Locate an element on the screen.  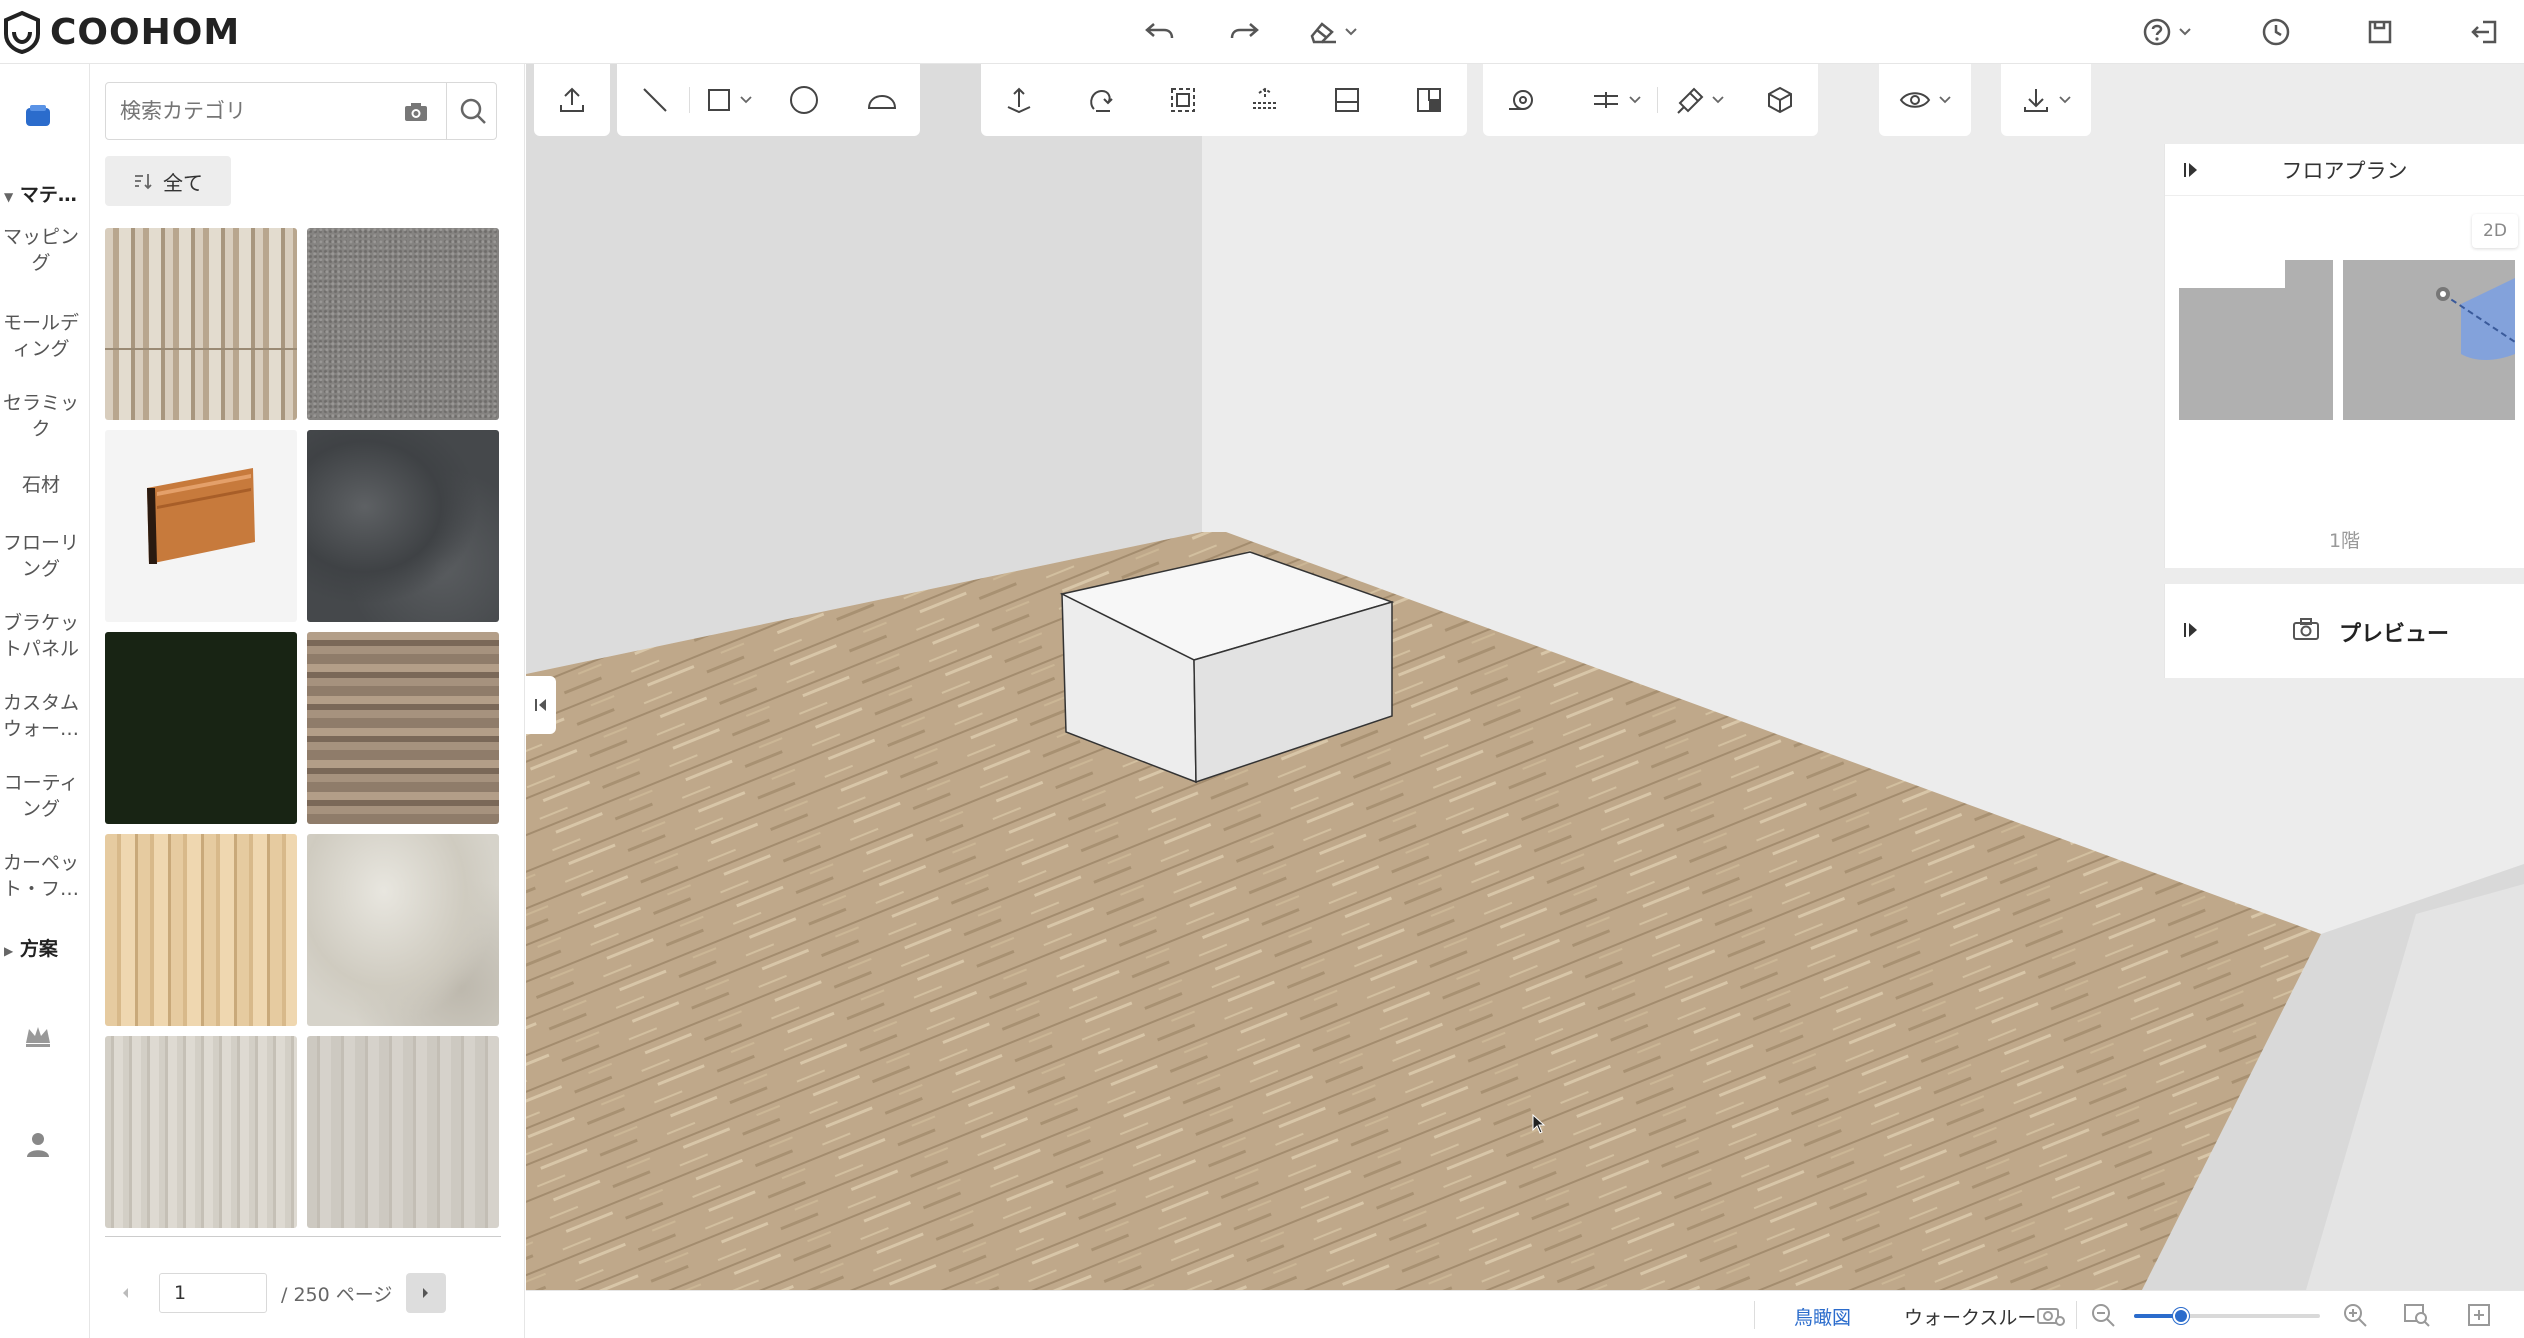
materials-nav-icon is located at coordinates (38, 116).